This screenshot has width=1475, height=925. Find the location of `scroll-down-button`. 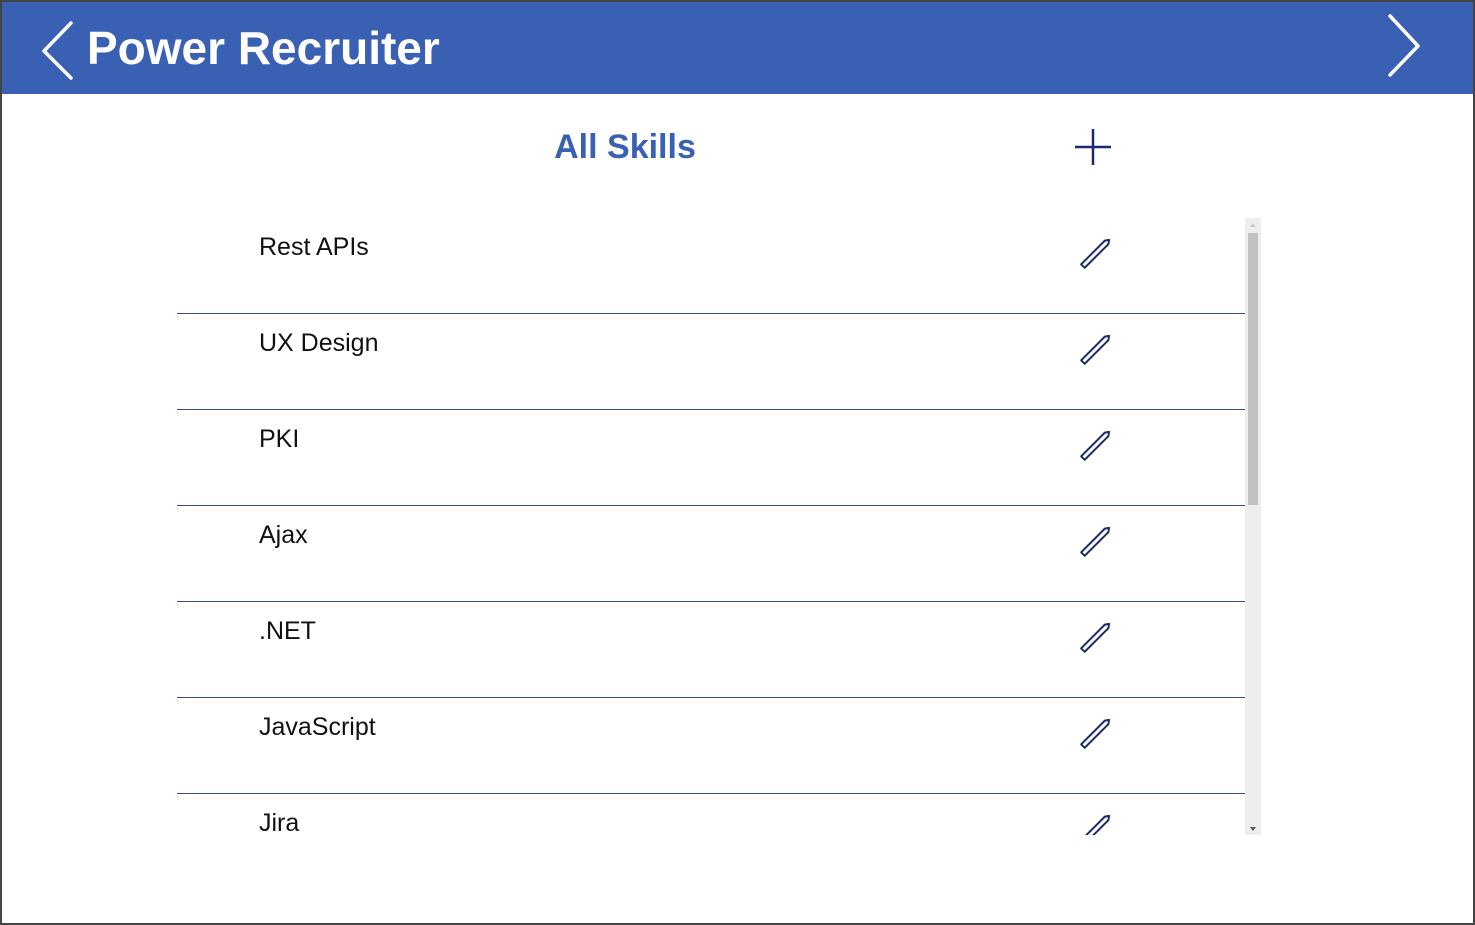

scroll-down-button is located at coordinates (1253, 828).